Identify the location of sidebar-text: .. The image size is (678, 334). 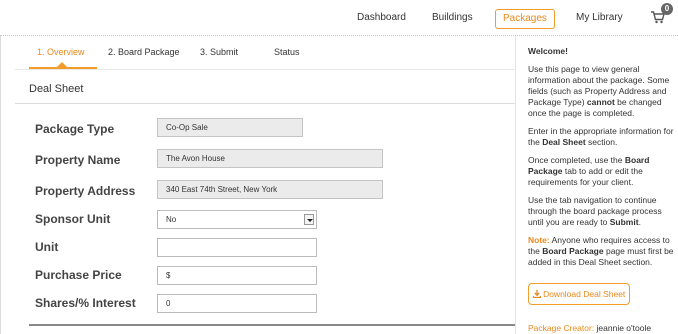
(639, 222).